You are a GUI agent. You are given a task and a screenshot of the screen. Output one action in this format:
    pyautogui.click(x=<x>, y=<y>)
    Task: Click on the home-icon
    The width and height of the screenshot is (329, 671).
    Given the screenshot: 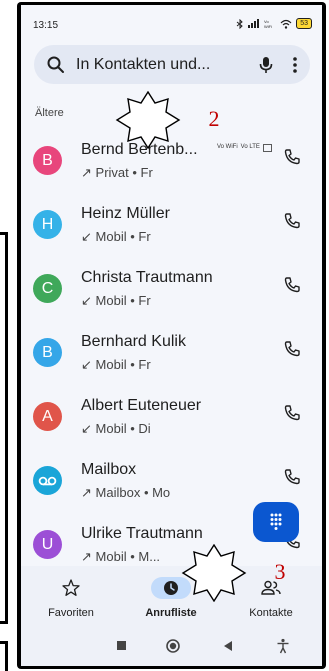 What is the action you would take?
    pyautogui.click(x=173, y=646)
    